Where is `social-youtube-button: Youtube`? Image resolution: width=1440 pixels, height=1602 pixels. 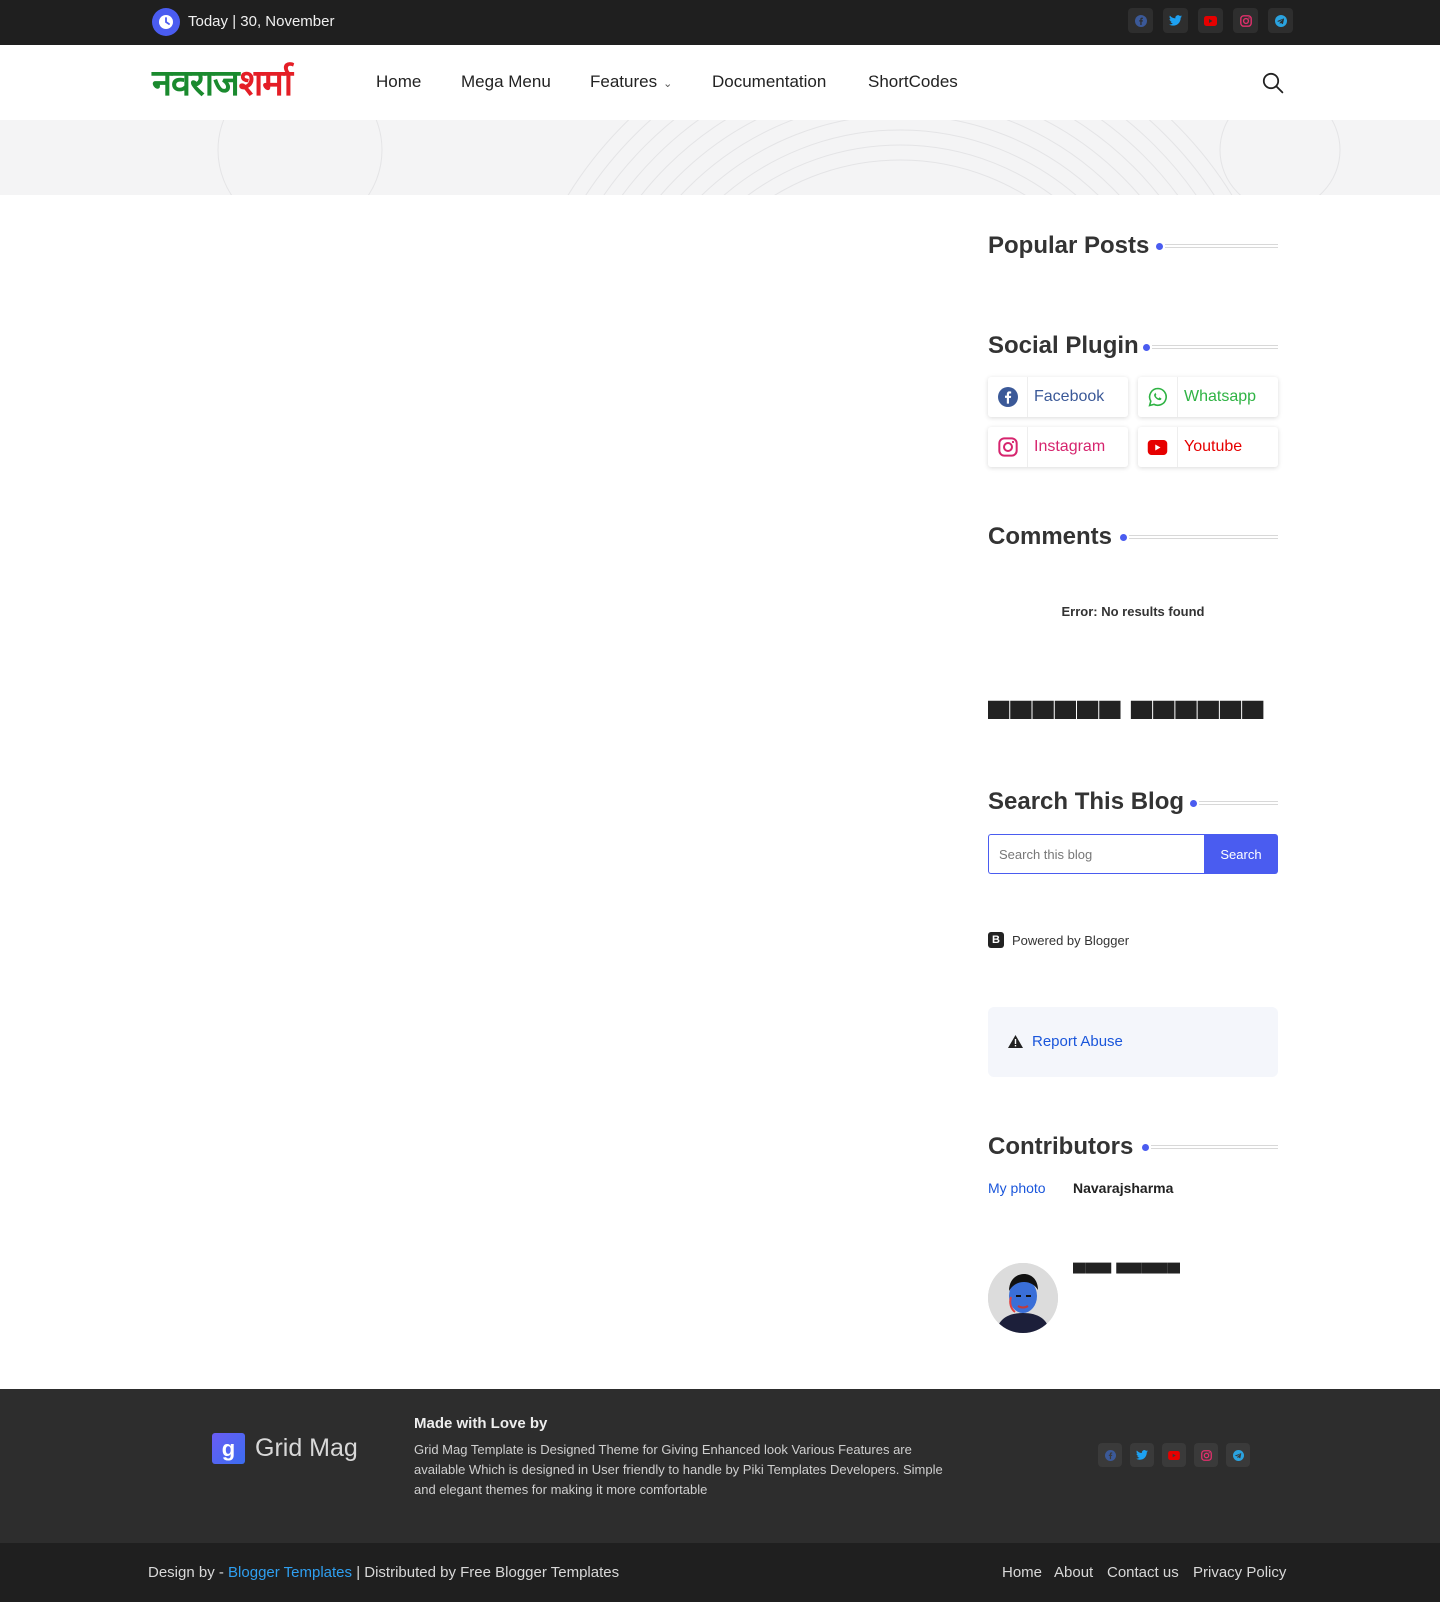 social-youtube-button: Youtube is located at coordinates (1208, 447).